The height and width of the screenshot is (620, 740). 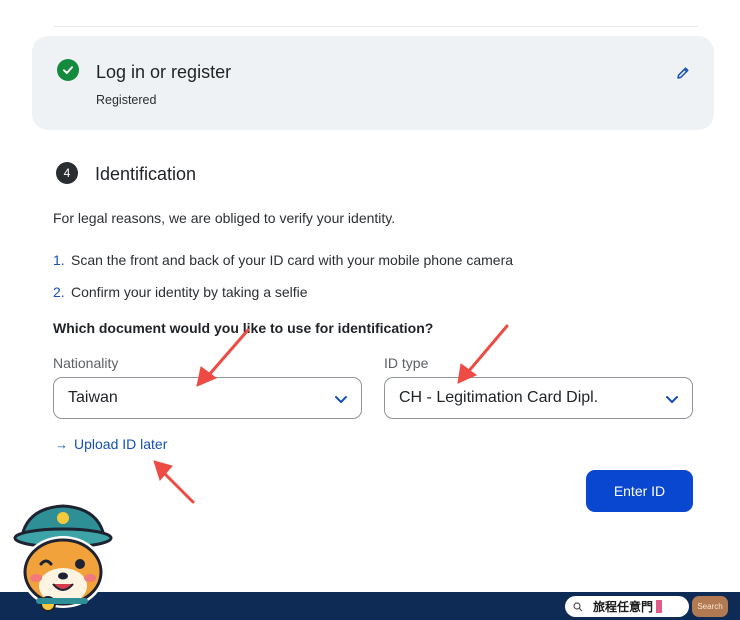 What do you see at coordinates (189, 292) in the screenshot?
I see `list-item-text: Confirm your identity by taking a selfie` at bounding box center [189, 292].